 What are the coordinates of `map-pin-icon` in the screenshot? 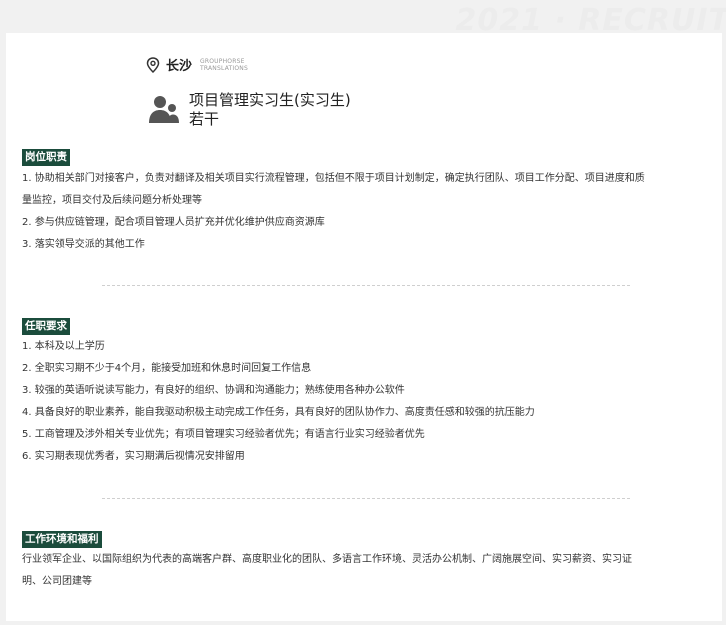 It's located at (153, 64).